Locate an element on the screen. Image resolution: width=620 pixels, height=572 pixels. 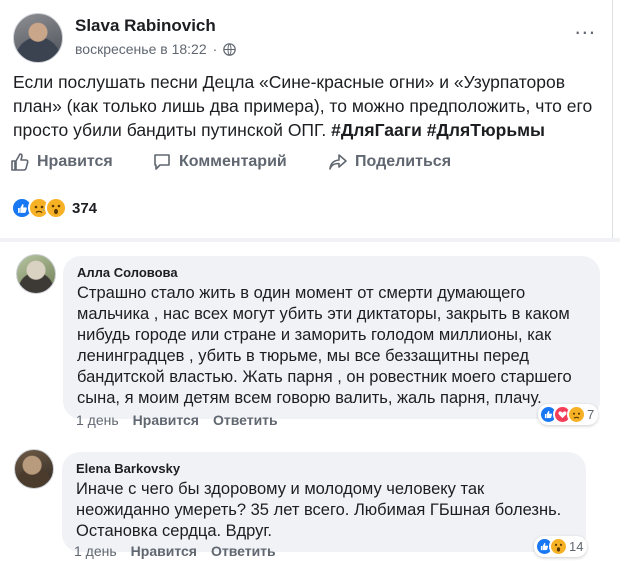
comment-icon is located at coordinates (162, 162).